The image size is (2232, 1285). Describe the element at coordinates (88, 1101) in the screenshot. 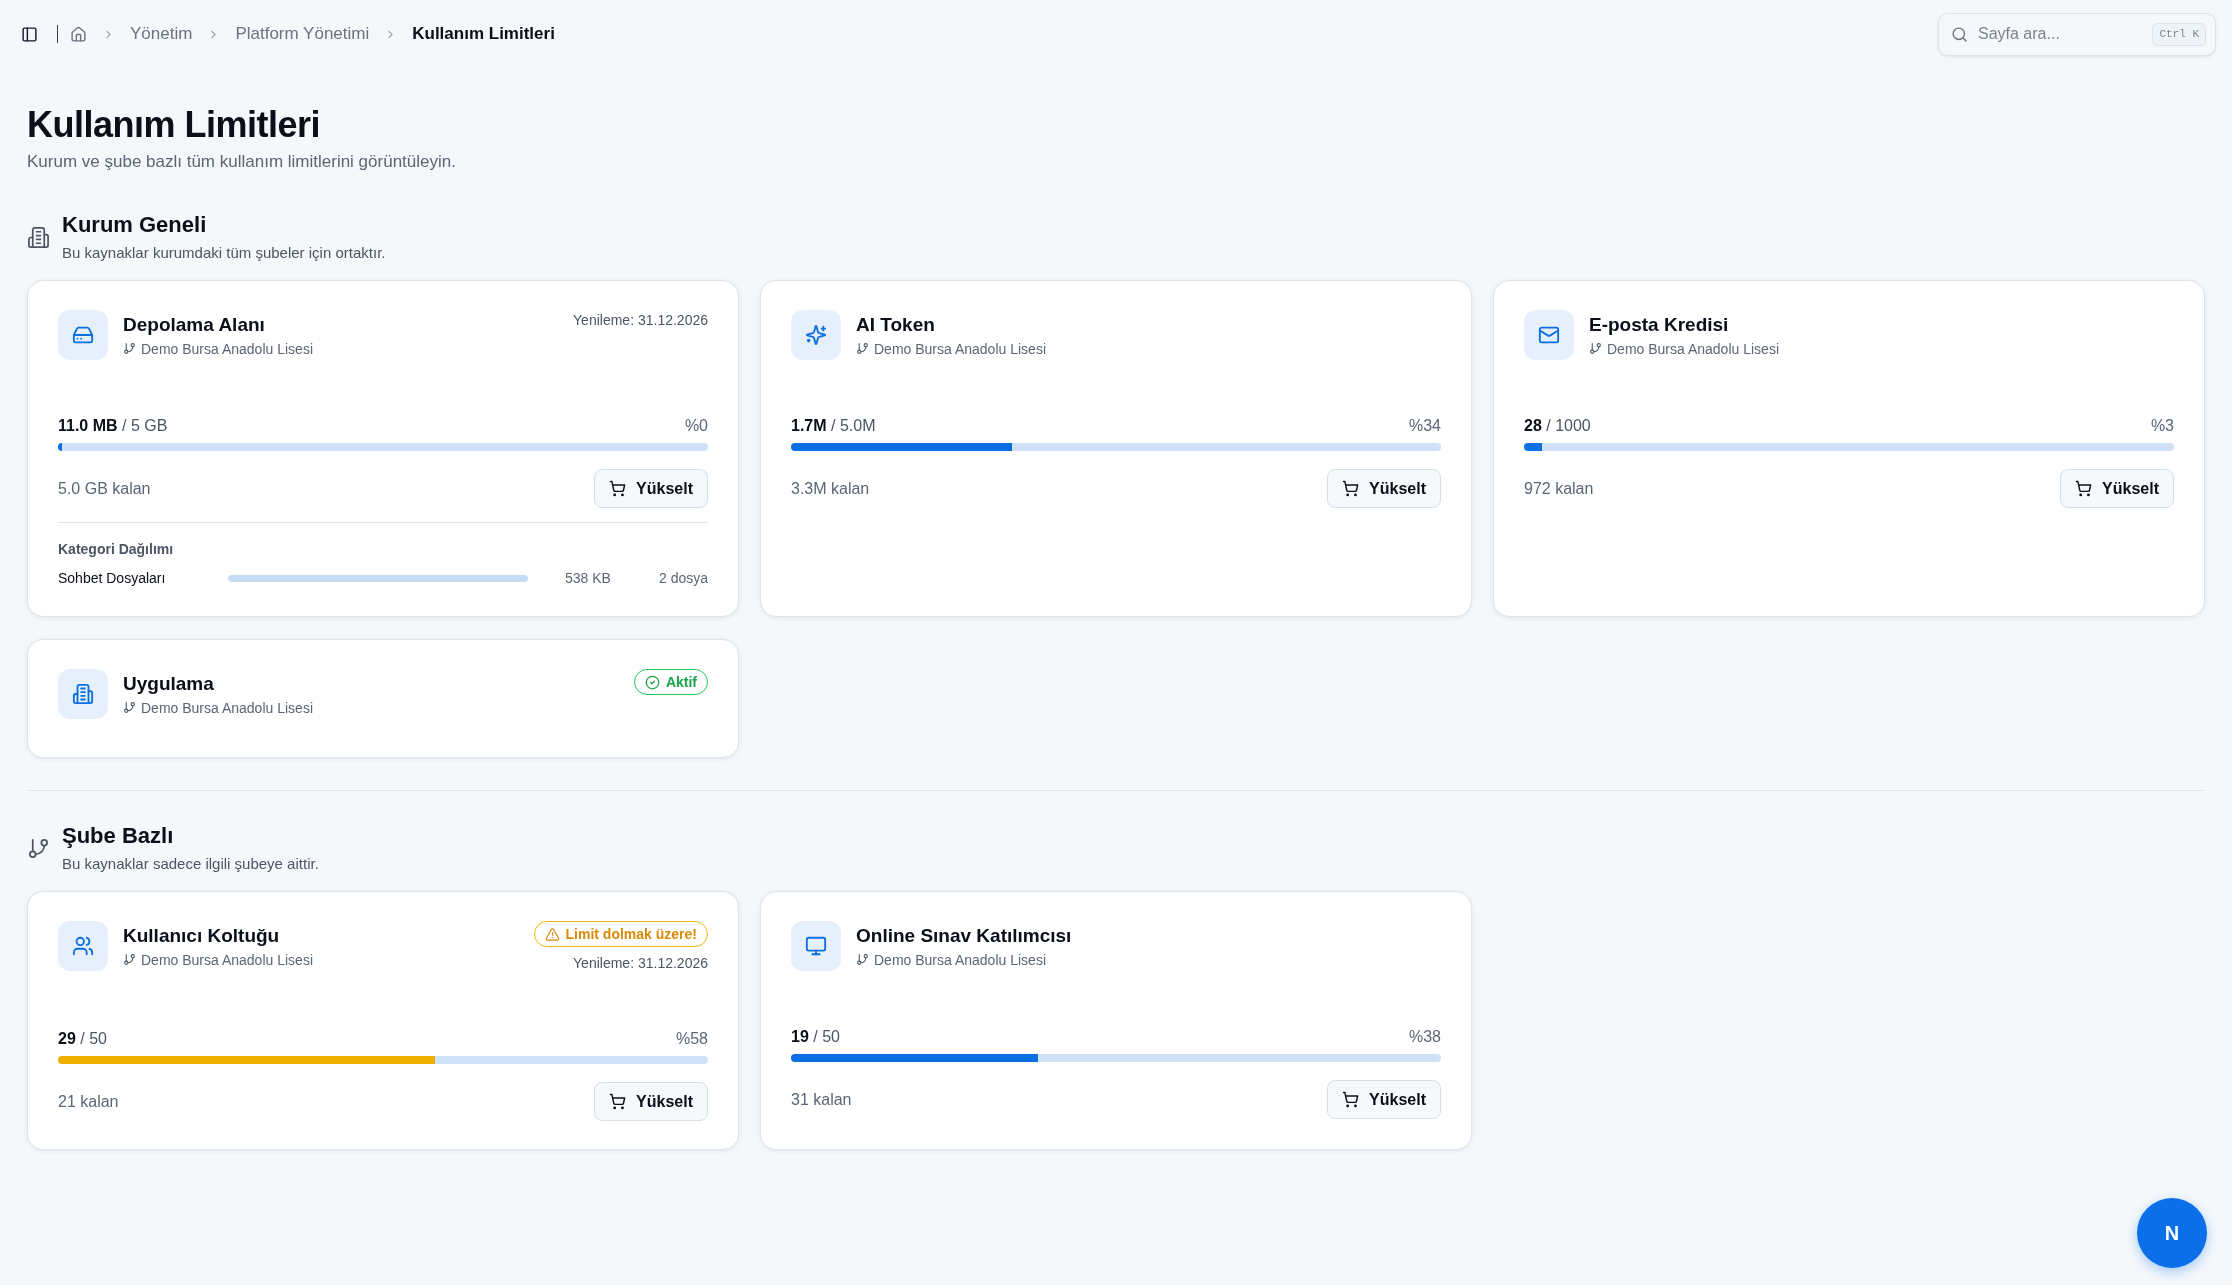

I see `remaining-text: 21 kalan` at that location.